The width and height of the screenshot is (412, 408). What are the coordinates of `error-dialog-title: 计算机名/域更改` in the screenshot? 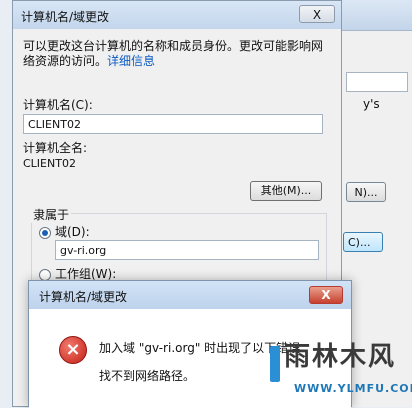 It's located at (83, 297).